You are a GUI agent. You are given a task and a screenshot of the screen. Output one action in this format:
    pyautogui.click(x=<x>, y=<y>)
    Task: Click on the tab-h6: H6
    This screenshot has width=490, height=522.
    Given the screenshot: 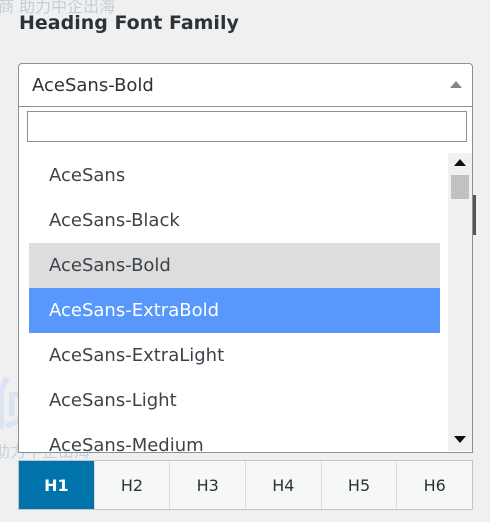 What is the action you would take?
    pyautogui.click(x=434, y=485)
    